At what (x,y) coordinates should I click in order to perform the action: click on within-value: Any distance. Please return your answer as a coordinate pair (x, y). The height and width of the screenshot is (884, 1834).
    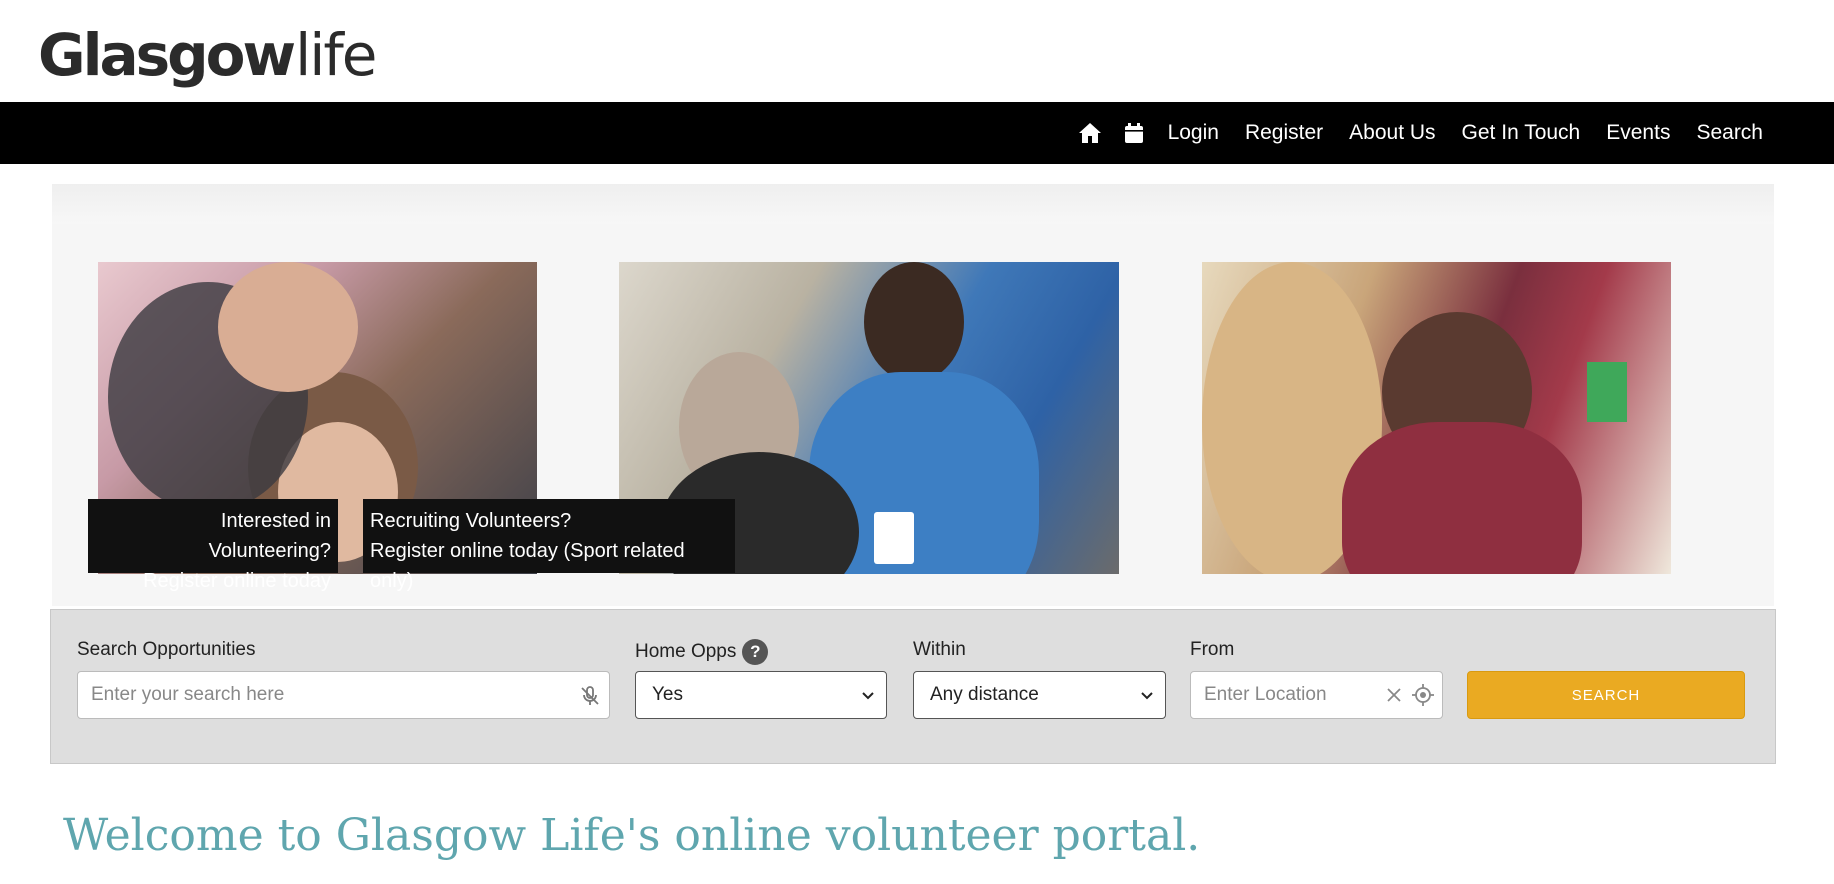
    Looking at the image, I should click on (984, 694).